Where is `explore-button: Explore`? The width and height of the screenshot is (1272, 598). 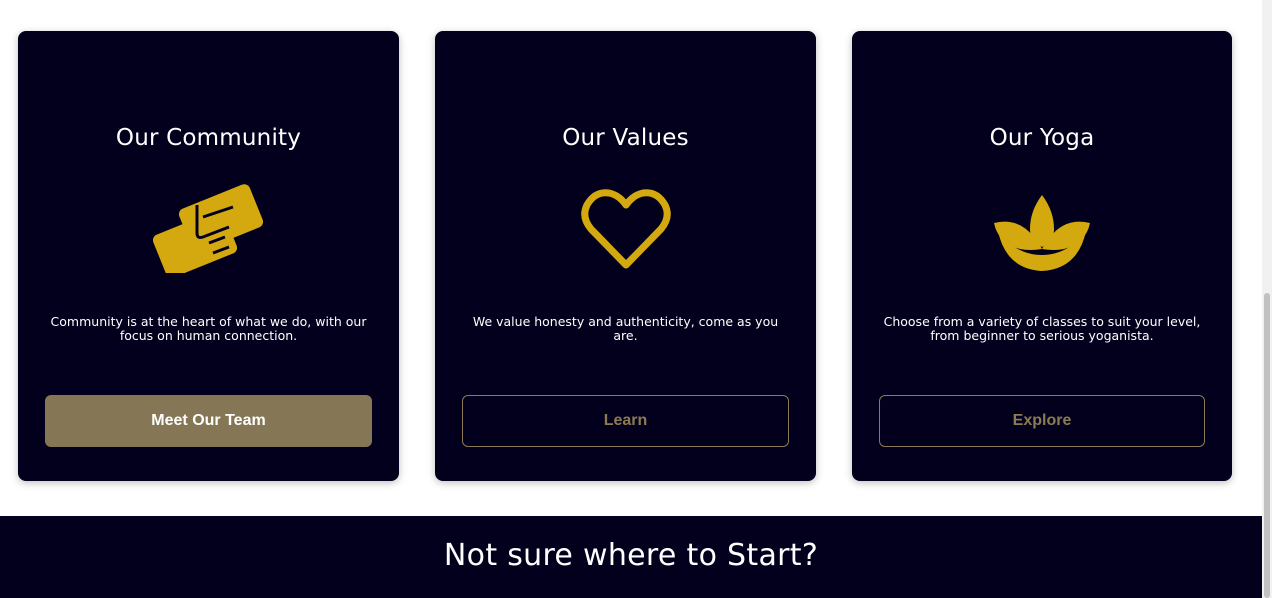 explore-button: Explore is located at coordinates (1042, 421).